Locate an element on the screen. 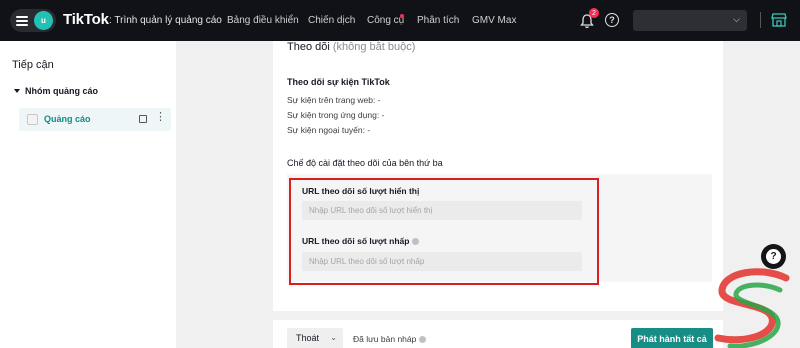 This screenshot has height=348, width=800. exit-button: Thoát ⌄ is located at coordinates (315, 338).